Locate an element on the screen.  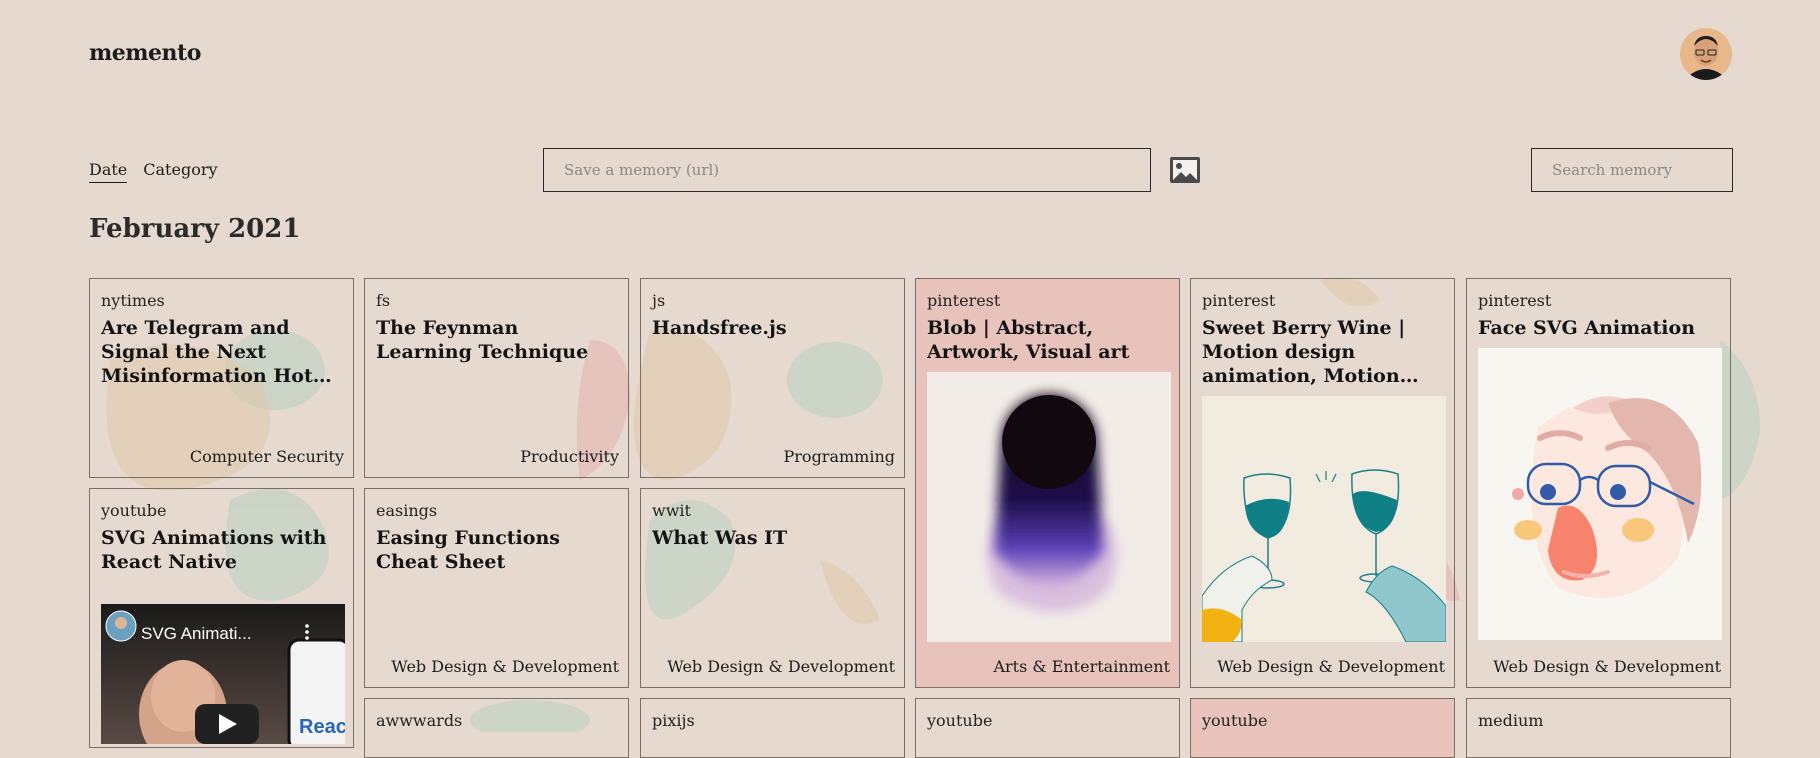
card-source: nytimes is located at coordinates (133, 300).